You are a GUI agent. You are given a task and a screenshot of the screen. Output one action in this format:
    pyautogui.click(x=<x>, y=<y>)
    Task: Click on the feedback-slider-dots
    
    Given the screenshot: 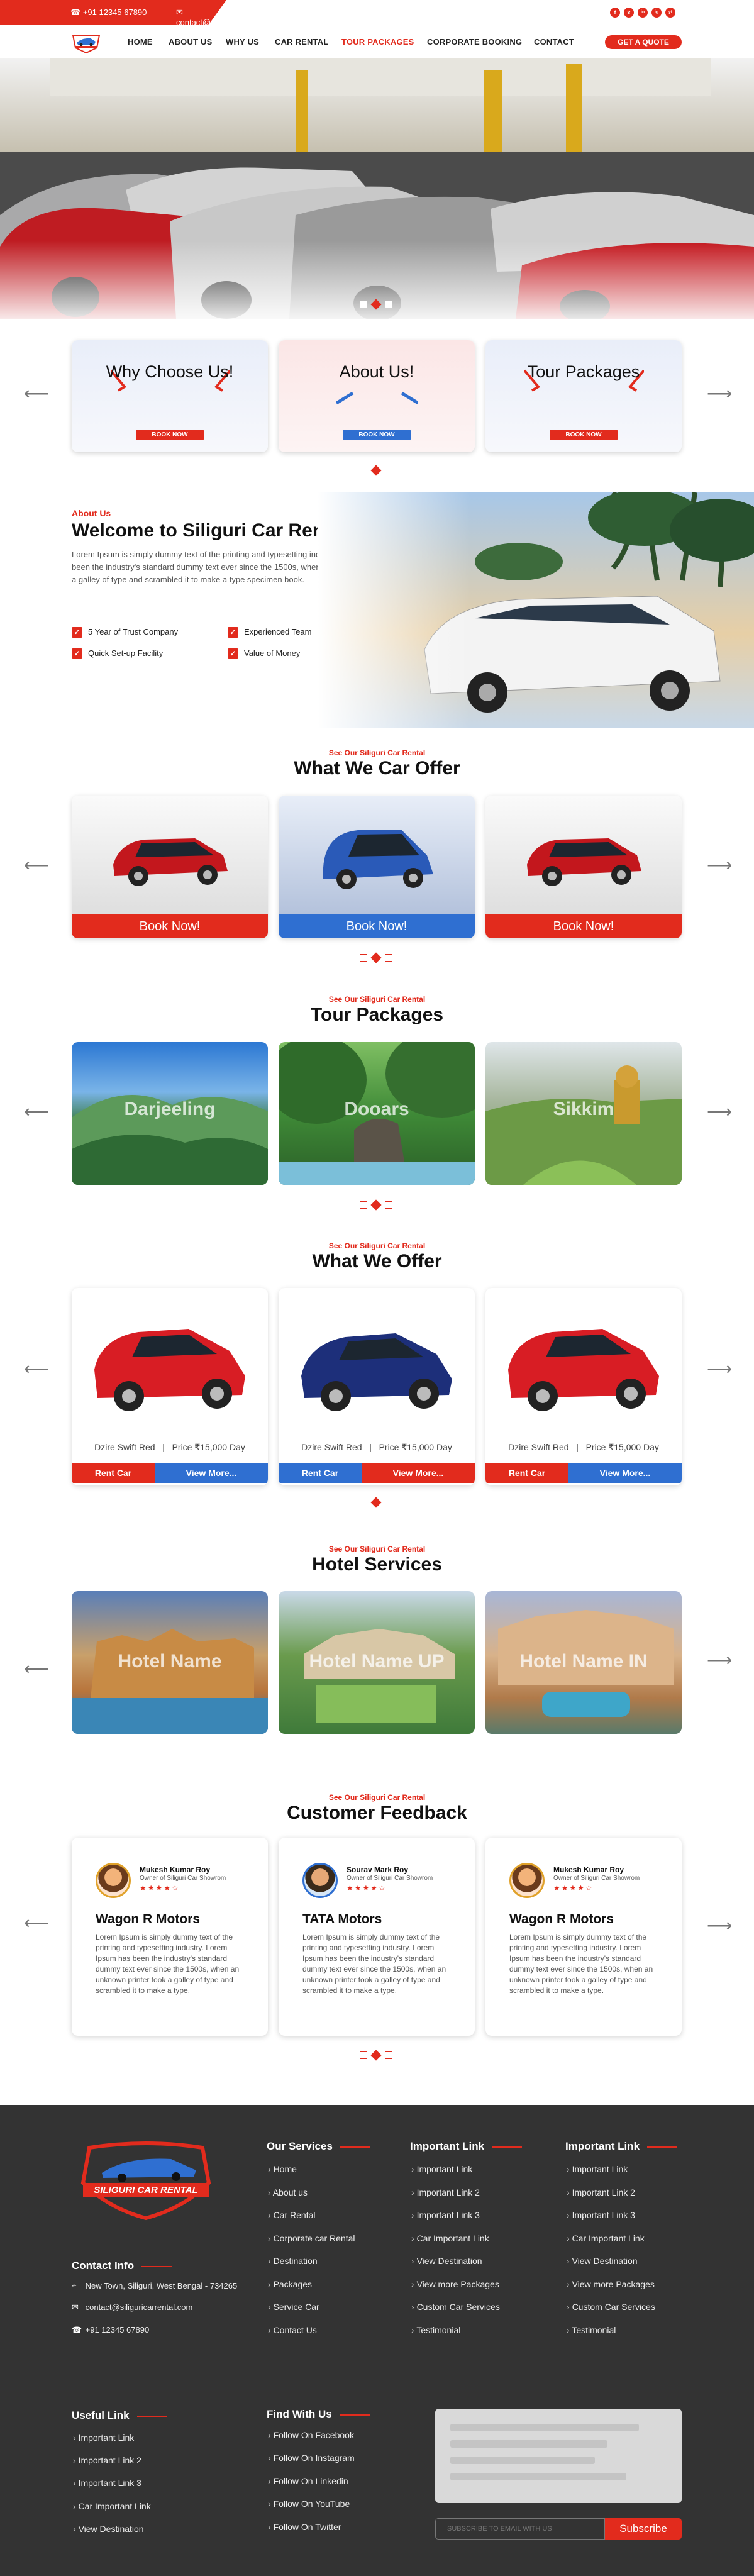 What is the action you would take?
    pyautogui.click(x=376, y=2055)
    